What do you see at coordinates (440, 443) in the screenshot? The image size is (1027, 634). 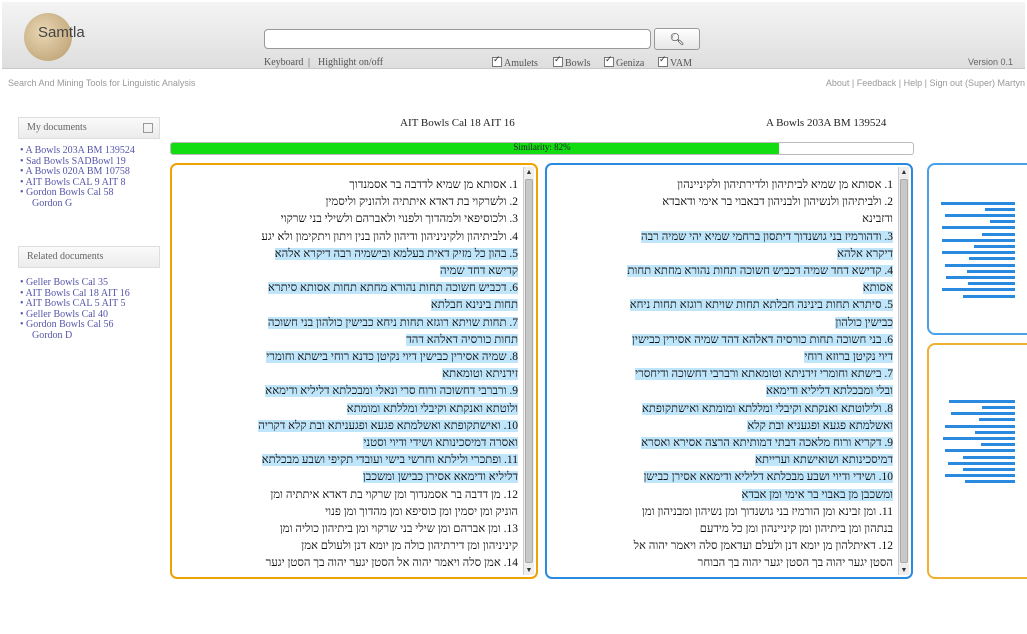 I see `text-line: ואסרה דמיסכינותא ושידי ודיוי וסטני` at bounding box center [440, 443].